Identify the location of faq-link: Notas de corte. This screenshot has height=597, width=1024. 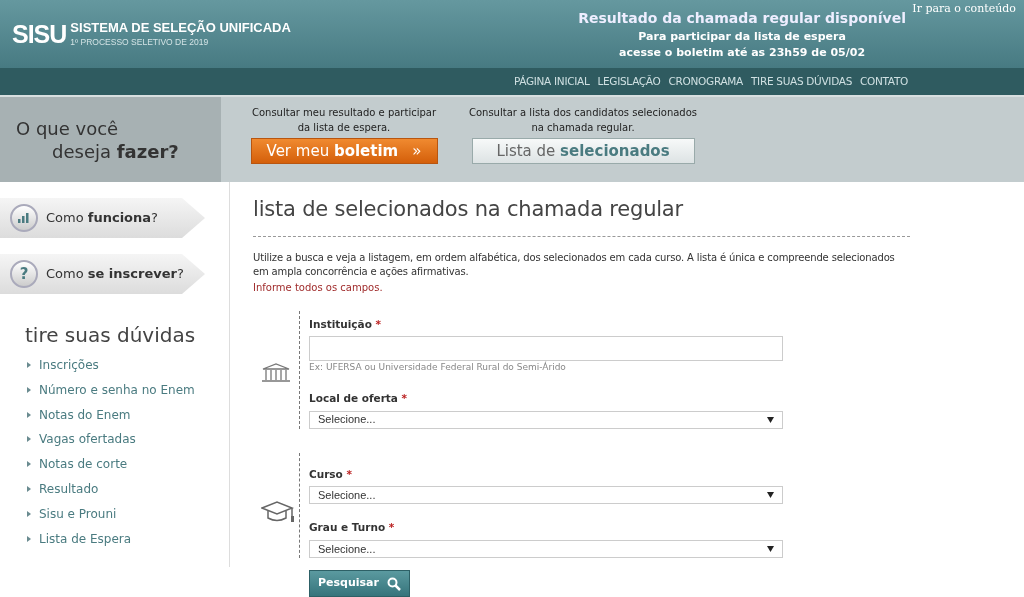
(128, 467).